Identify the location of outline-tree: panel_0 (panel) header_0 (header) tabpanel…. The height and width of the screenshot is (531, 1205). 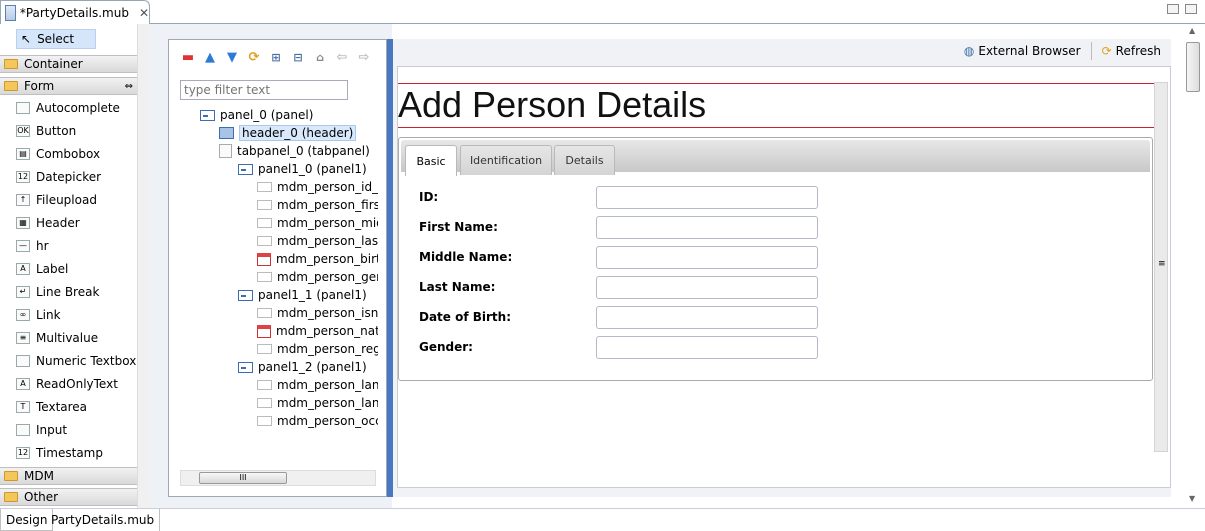
(289, 271).